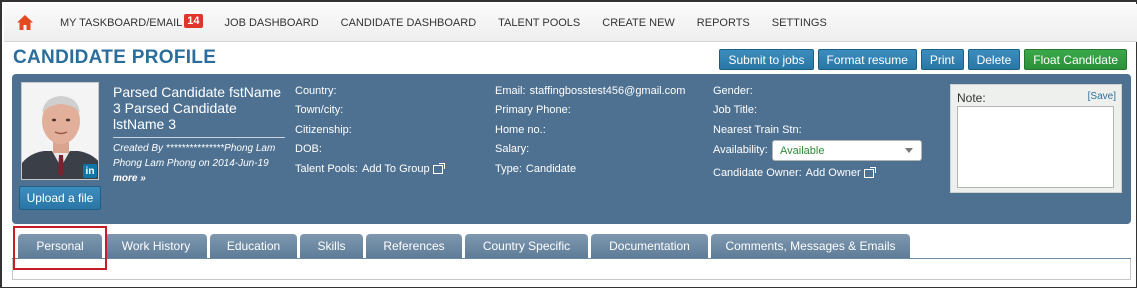  I want to click on tab-references: References, so click(414, 246).